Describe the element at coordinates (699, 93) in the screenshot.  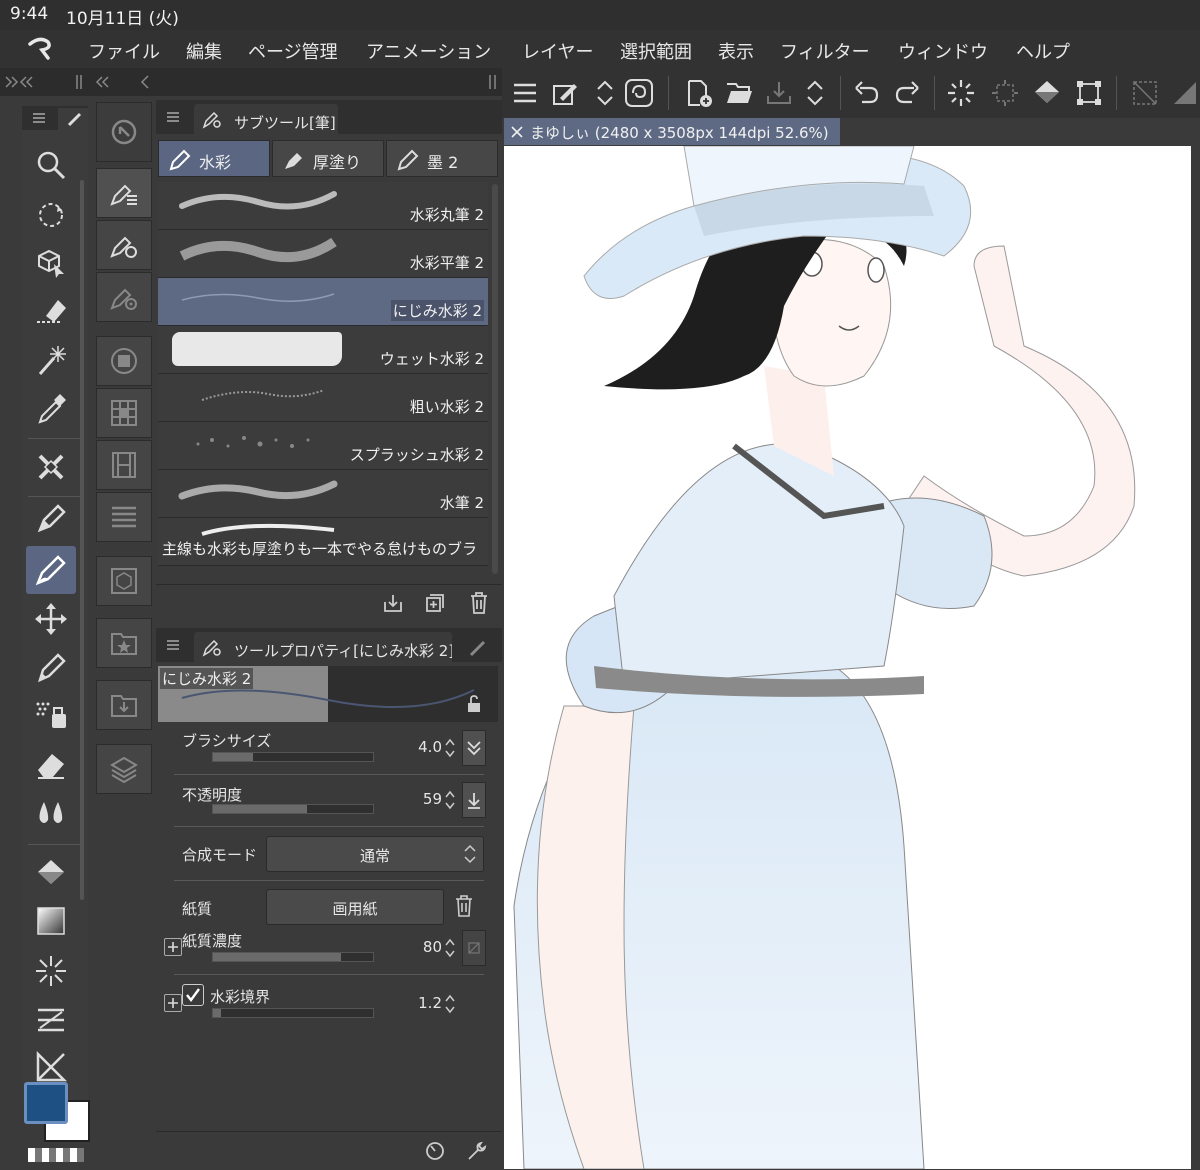
I see `new-file-button` at that location.